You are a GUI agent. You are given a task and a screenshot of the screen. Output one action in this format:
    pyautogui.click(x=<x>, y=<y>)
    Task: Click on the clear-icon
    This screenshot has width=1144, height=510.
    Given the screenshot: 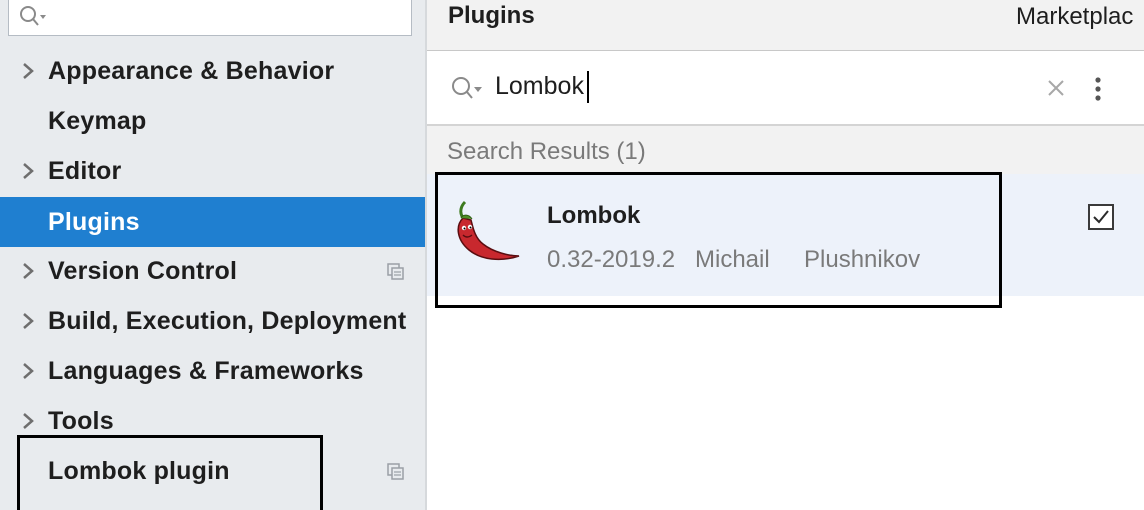 What is the action you would take?
    pyautogui.click(x=1056, y=88)
    